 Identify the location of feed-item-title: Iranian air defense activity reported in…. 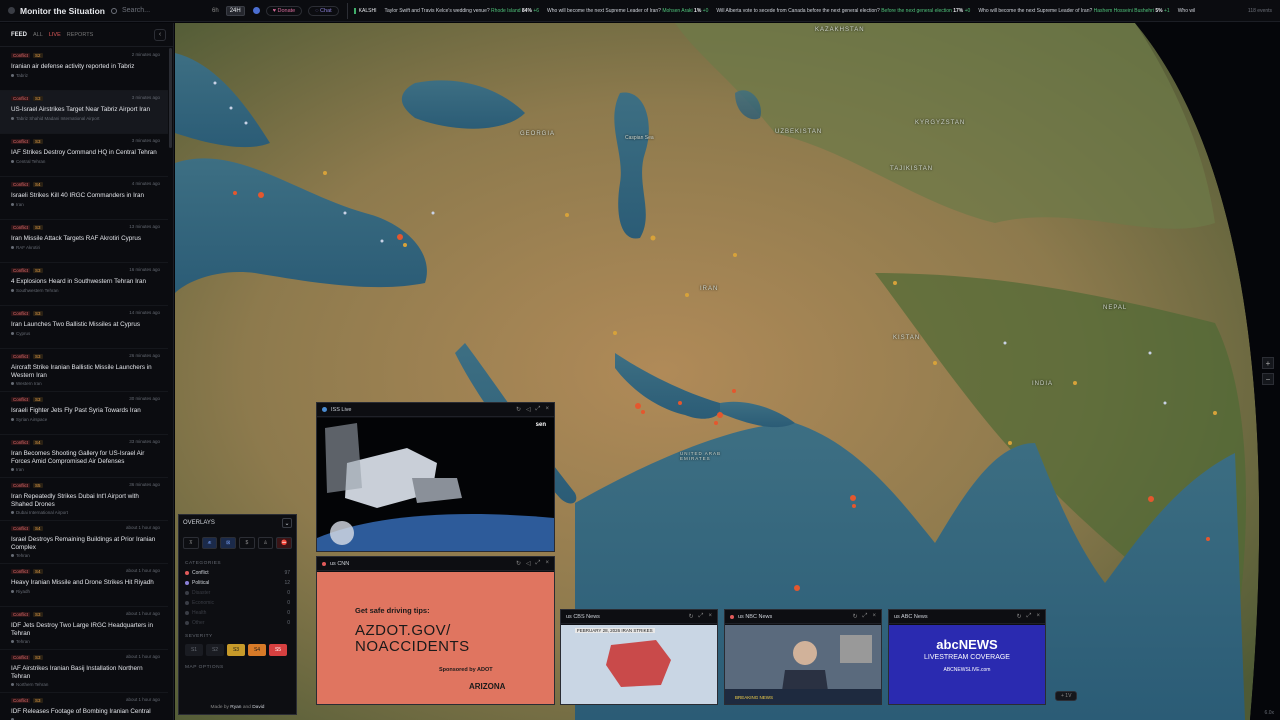
(73, 66).